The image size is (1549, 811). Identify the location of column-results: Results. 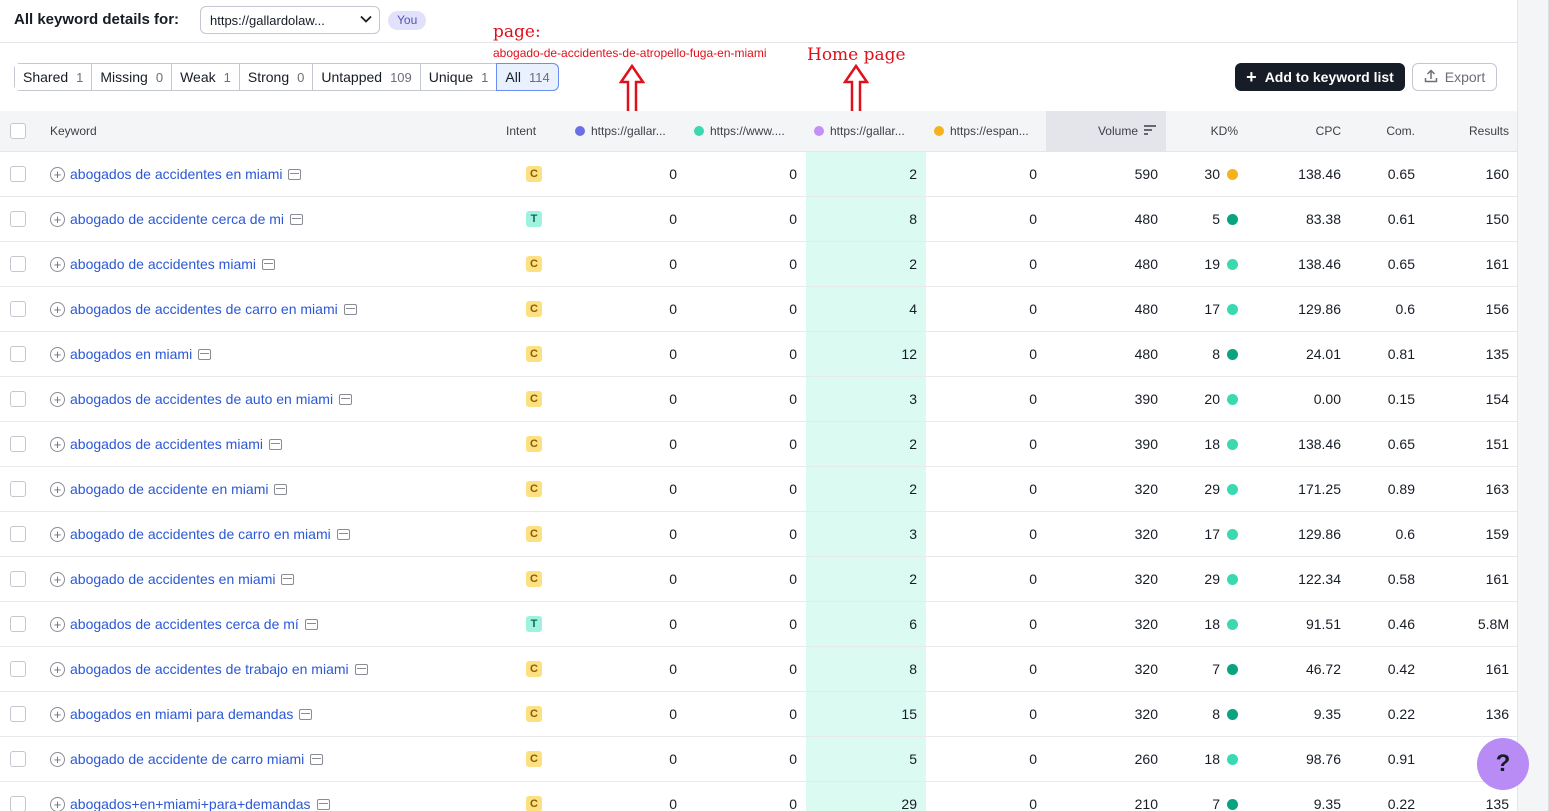
(1469, 131).